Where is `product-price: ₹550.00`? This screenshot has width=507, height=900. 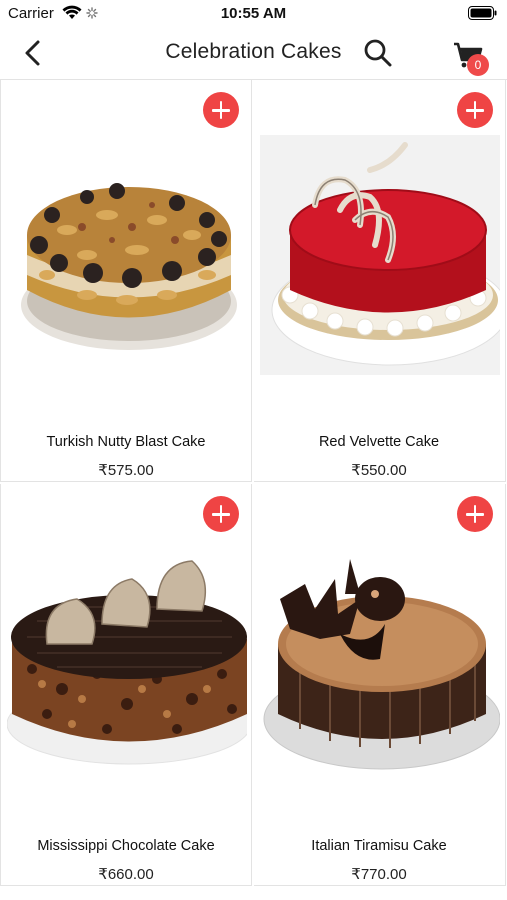
product-price: ₹550.00 is located at coordinates (379, 470).